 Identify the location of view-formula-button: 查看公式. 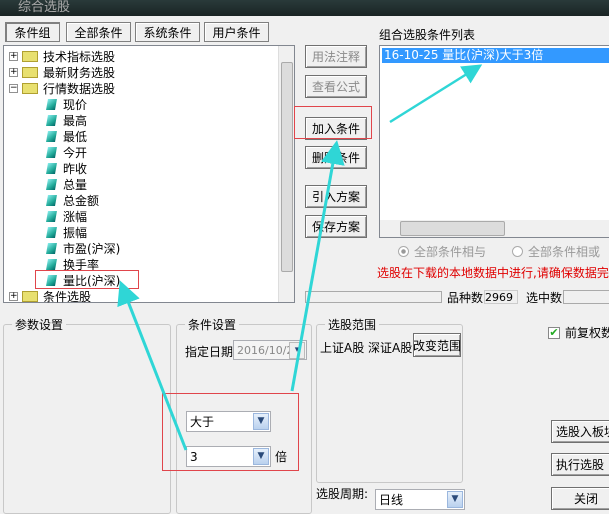
(336, 86).